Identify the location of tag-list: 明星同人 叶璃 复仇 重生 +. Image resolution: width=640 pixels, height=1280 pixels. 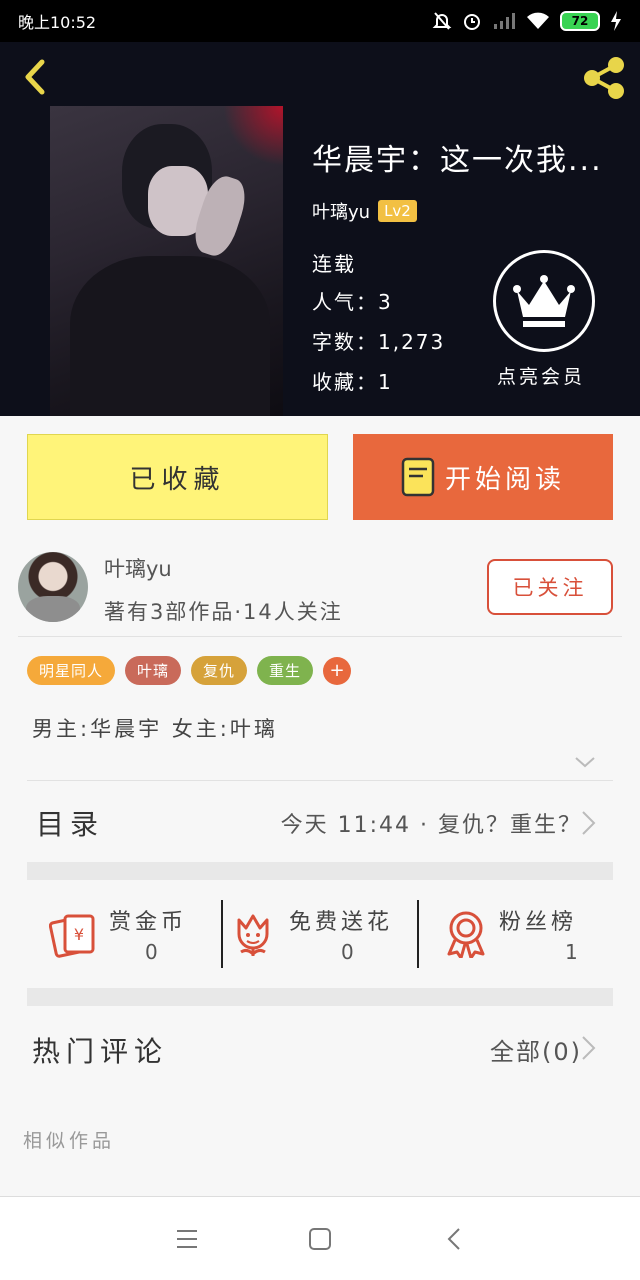
(189, 670).